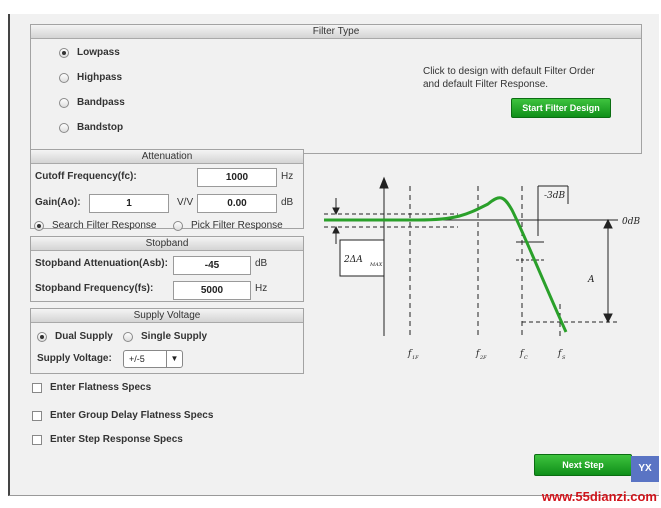  Describe the element at coordinates (86, 176) in the screenshot. I see `cutoff-frequency-label: Cutoff Frequency(fc):` at that location.